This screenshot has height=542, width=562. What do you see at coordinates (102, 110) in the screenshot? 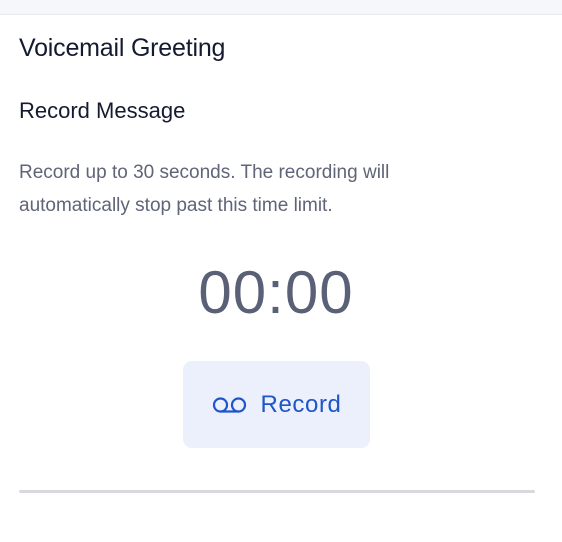
I see `section-title: Record Message` at bounding box center [102, 110].